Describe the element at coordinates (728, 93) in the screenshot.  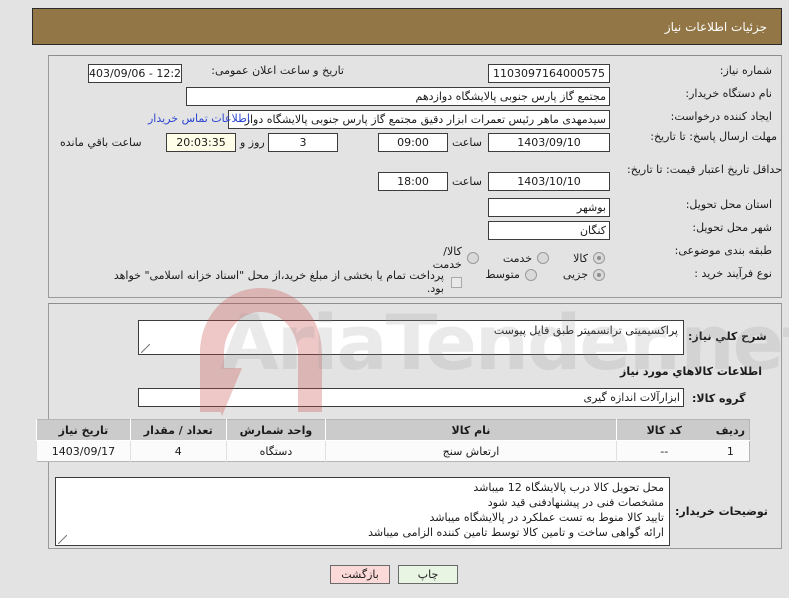
I see `buyer-org-label: نام دستگاه خریدار:` at that location.